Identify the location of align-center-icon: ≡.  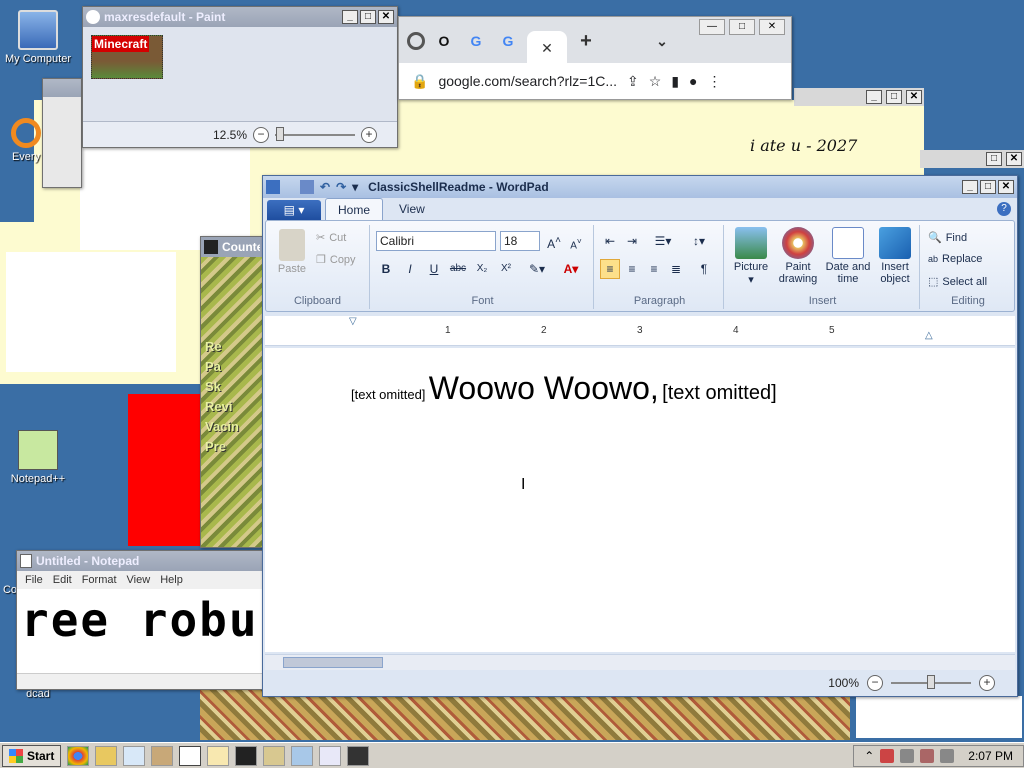
(632, 269).